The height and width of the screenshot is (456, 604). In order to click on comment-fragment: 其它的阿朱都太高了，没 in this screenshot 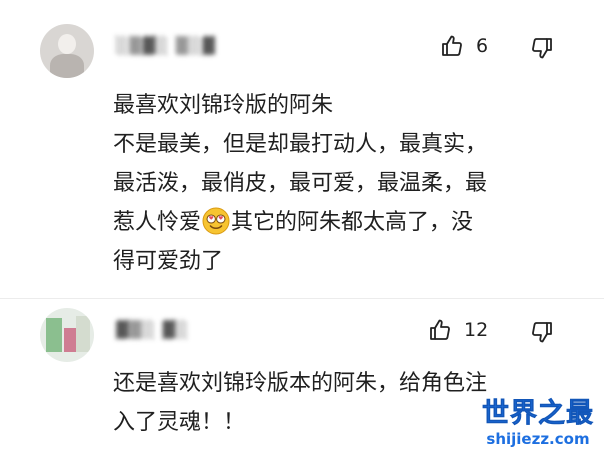, I will do `click(352, 222)`.